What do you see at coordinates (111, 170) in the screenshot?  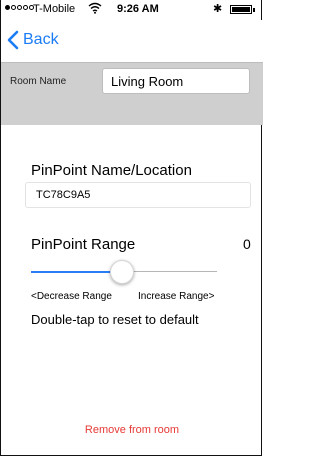 I see `pinpoint-name-label: PinPoint Name/Location` at bounding box center [111, 170].